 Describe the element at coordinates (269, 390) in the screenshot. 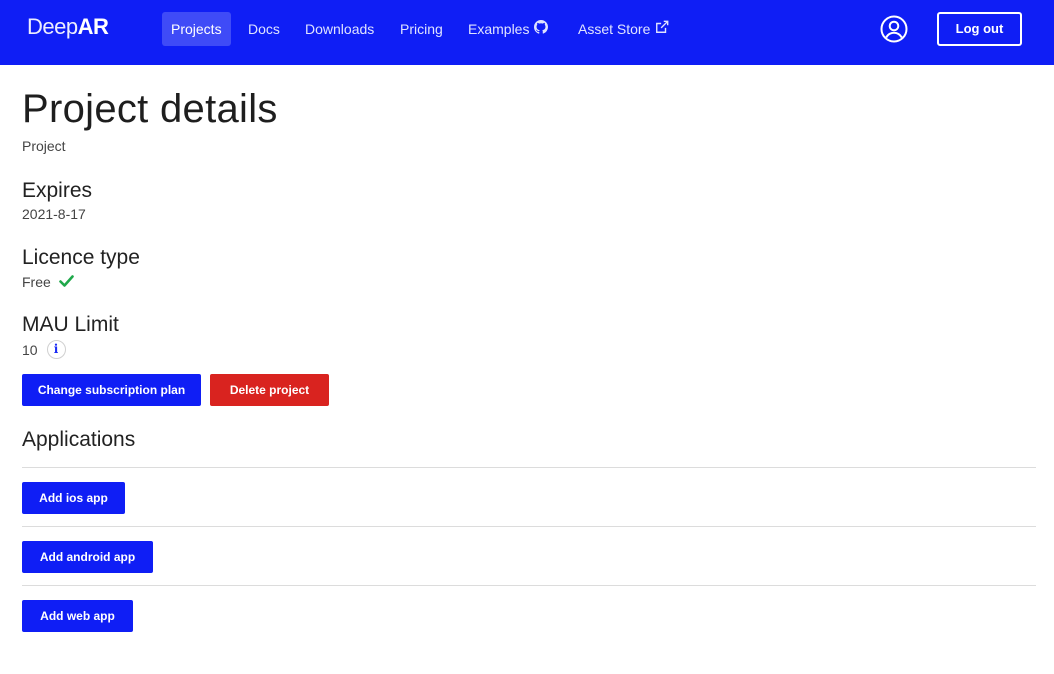

I see `delete-project-button: Delete project` at that location.